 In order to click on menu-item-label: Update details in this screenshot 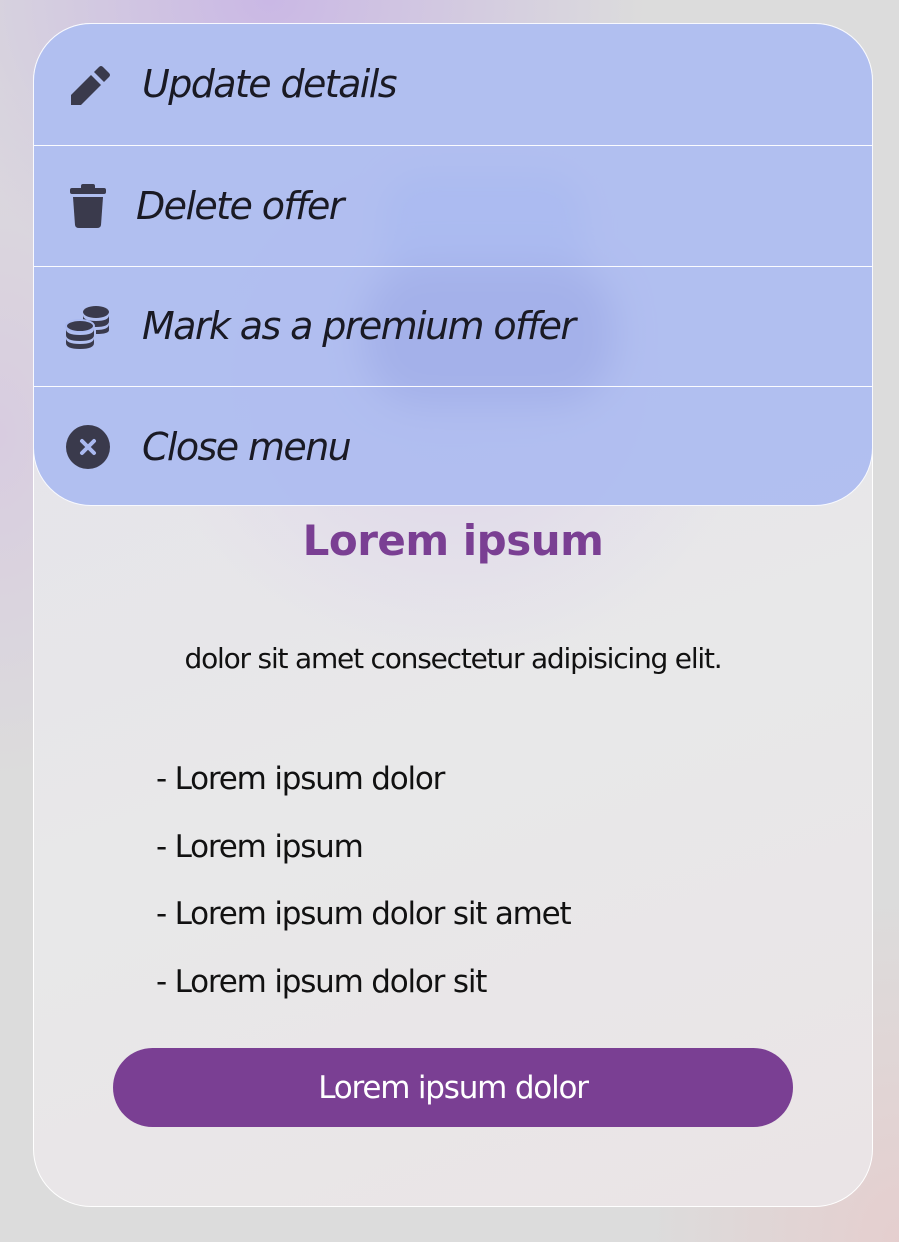, I will do `click(270, 84)`.